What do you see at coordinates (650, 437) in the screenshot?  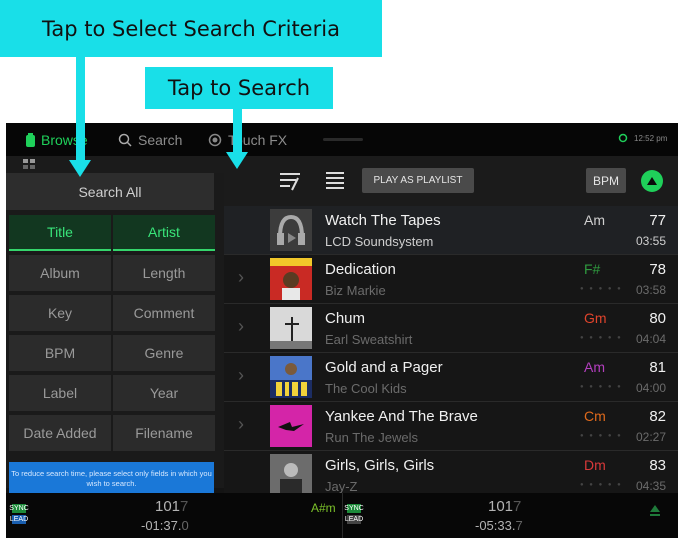 I see `track-length: 02:27` at bounding box center [650, 437].